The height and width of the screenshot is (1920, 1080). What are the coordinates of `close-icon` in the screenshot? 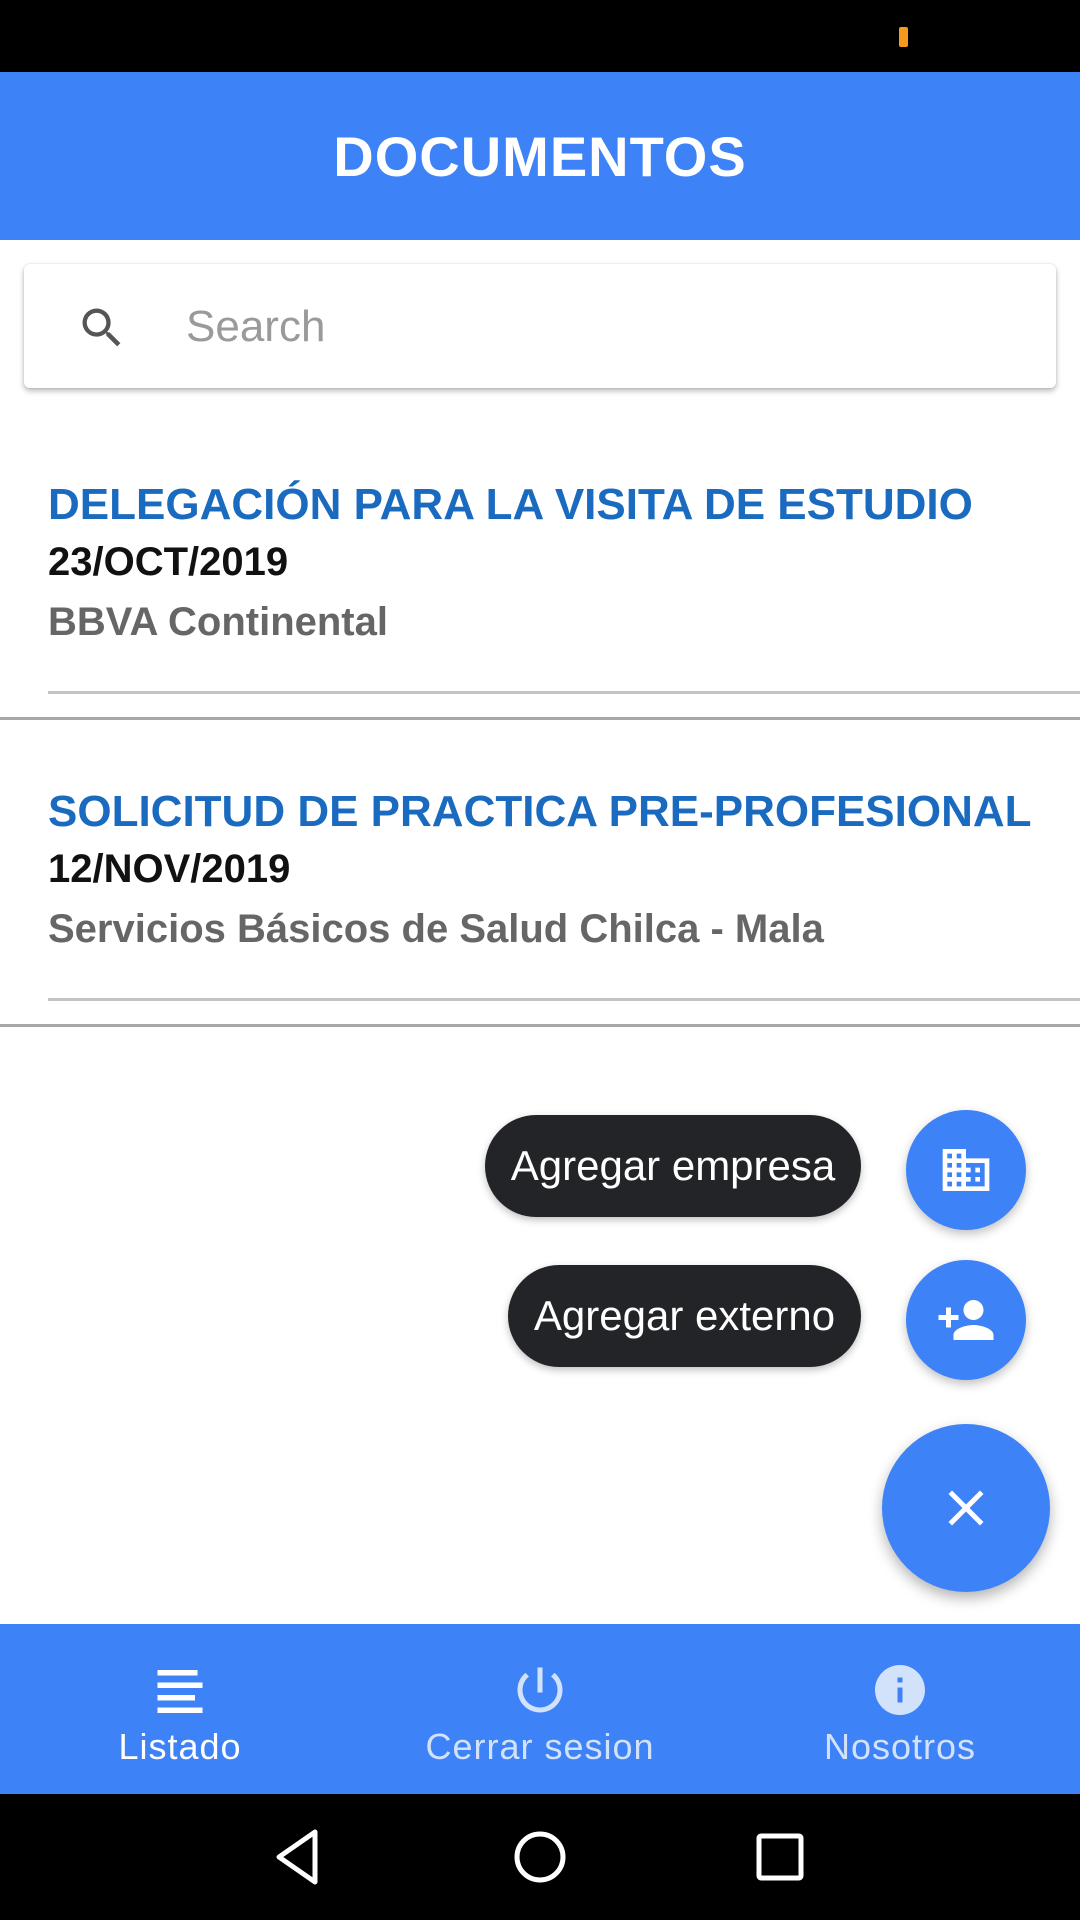 It's located at (966, 1508).